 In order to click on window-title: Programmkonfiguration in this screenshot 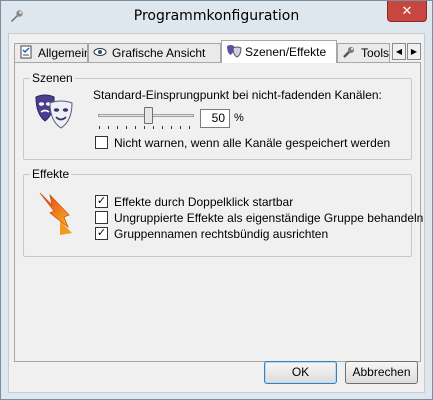, I will do `click(216, 16)`.